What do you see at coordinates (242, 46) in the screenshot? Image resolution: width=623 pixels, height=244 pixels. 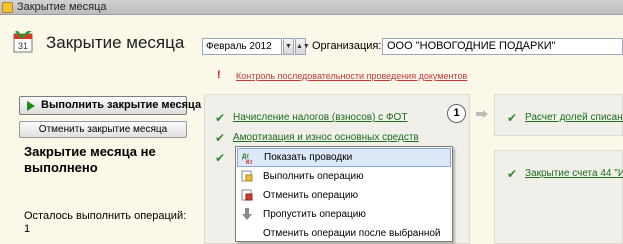 I see `period-field: Февраль 2012` at bounding box center [242, 46].